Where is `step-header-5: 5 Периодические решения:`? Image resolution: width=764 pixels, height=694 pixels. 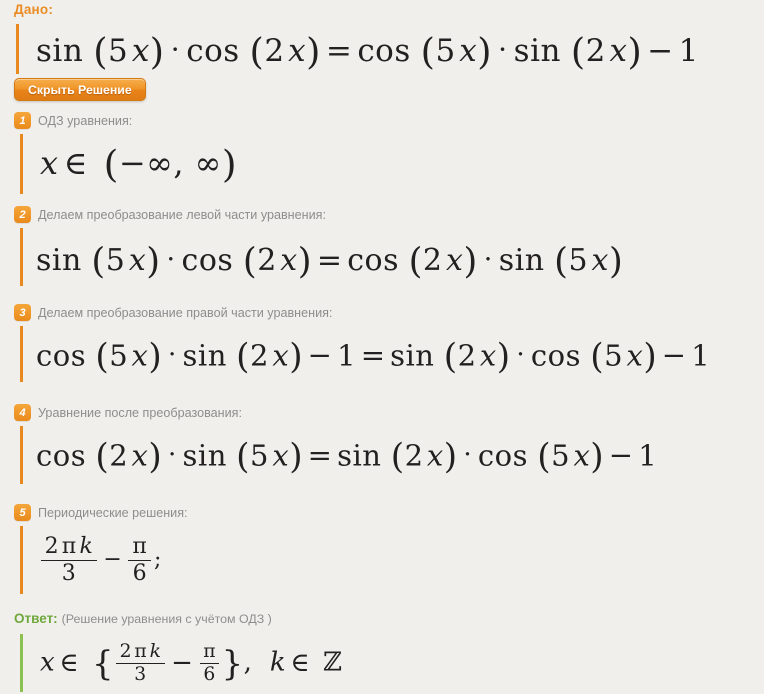
step-header-5: 5 Периодические решения: is located at coordinates (101, 512).